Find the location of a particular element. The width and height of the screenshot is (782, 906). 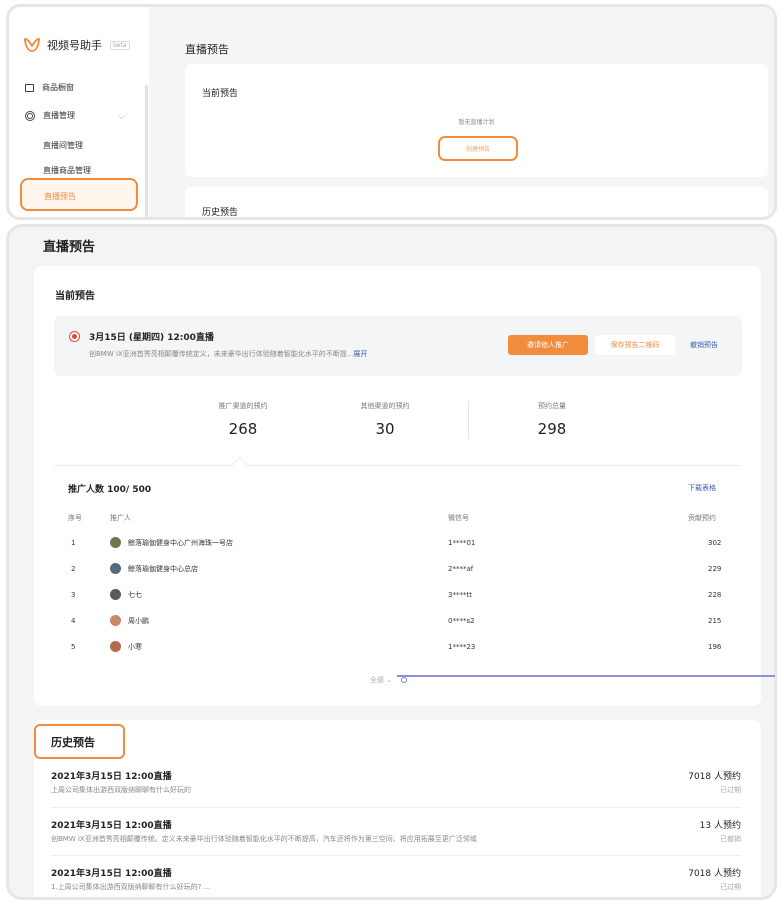

card-heading: 历史预告 is located at coordinates (220, 213).